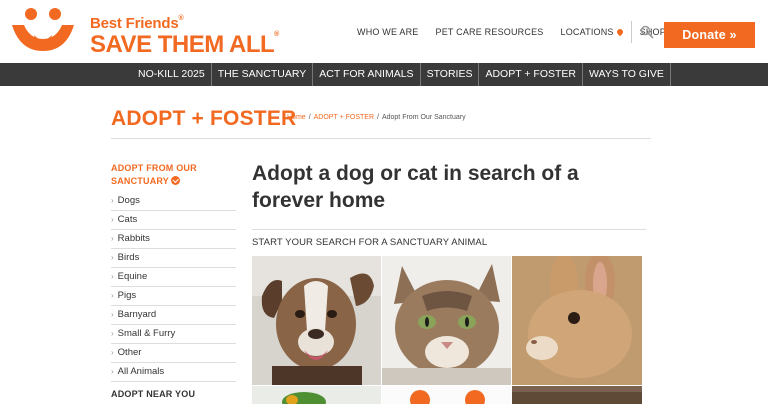  I want to click on sidebar-item-cats: › Cats, so click(173, 220).